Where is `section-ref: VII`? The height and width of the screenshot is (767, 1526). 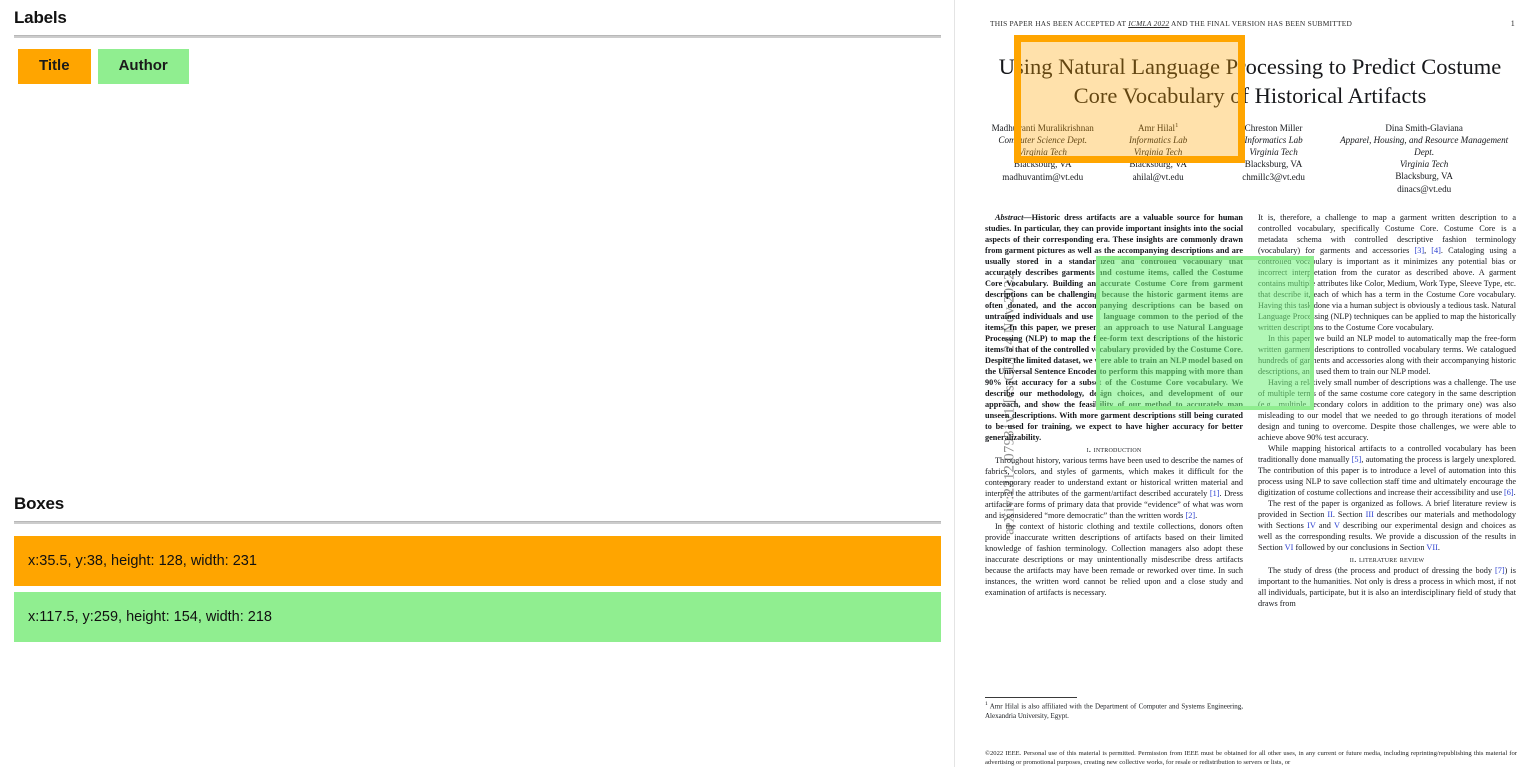
section-ref: VII is located at coordinates (1431, 547).